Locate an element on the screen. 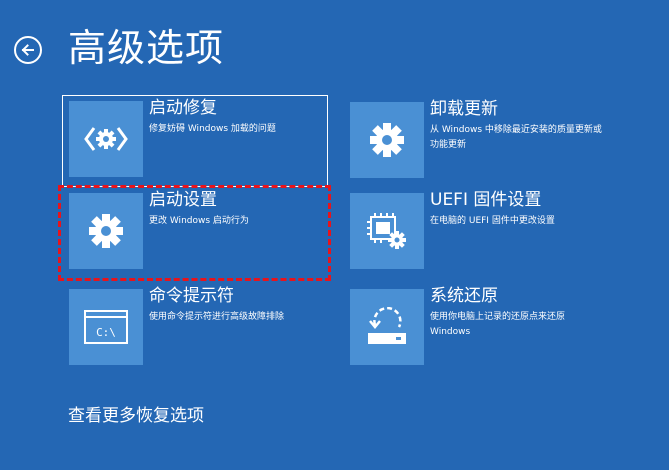 This screenshot has height=470, width=669. tile-title: 命令提示符 is located at coordinates (191, 296).